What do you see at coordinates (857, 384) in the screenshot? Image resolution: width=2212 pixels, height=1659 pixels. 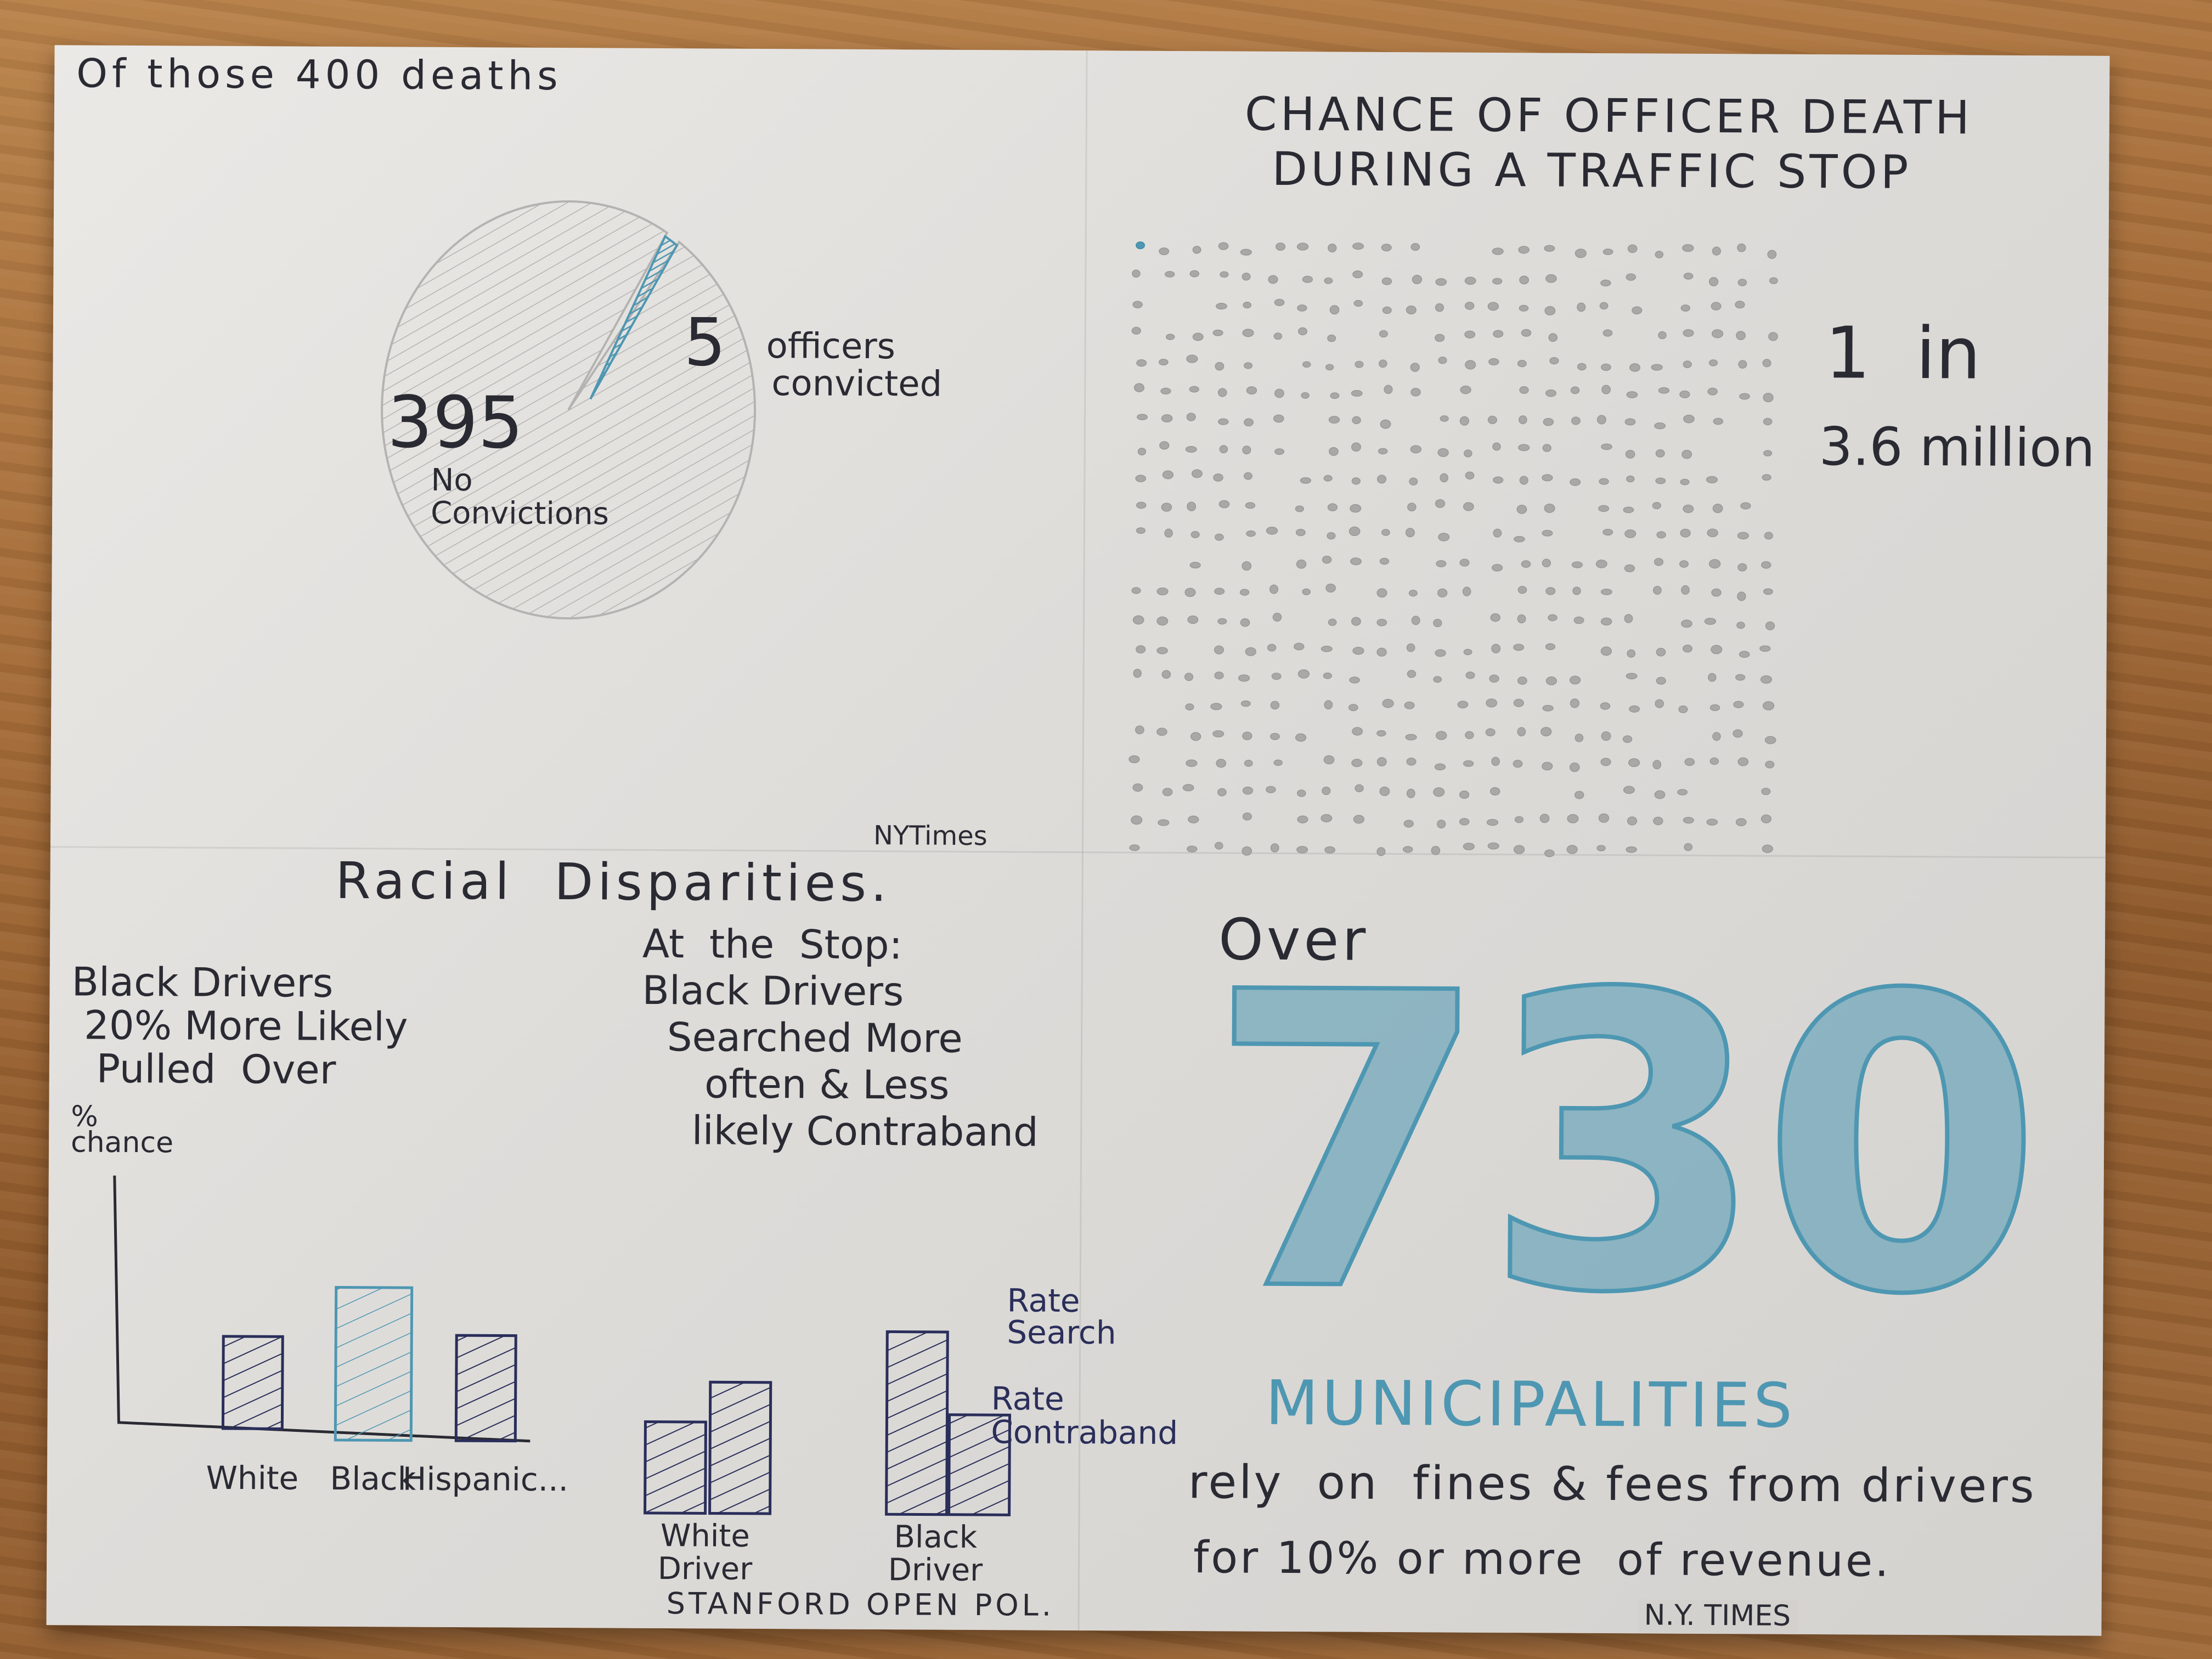 I see `pie-small-caption-2: convicted` at bounding box center [857, 384].